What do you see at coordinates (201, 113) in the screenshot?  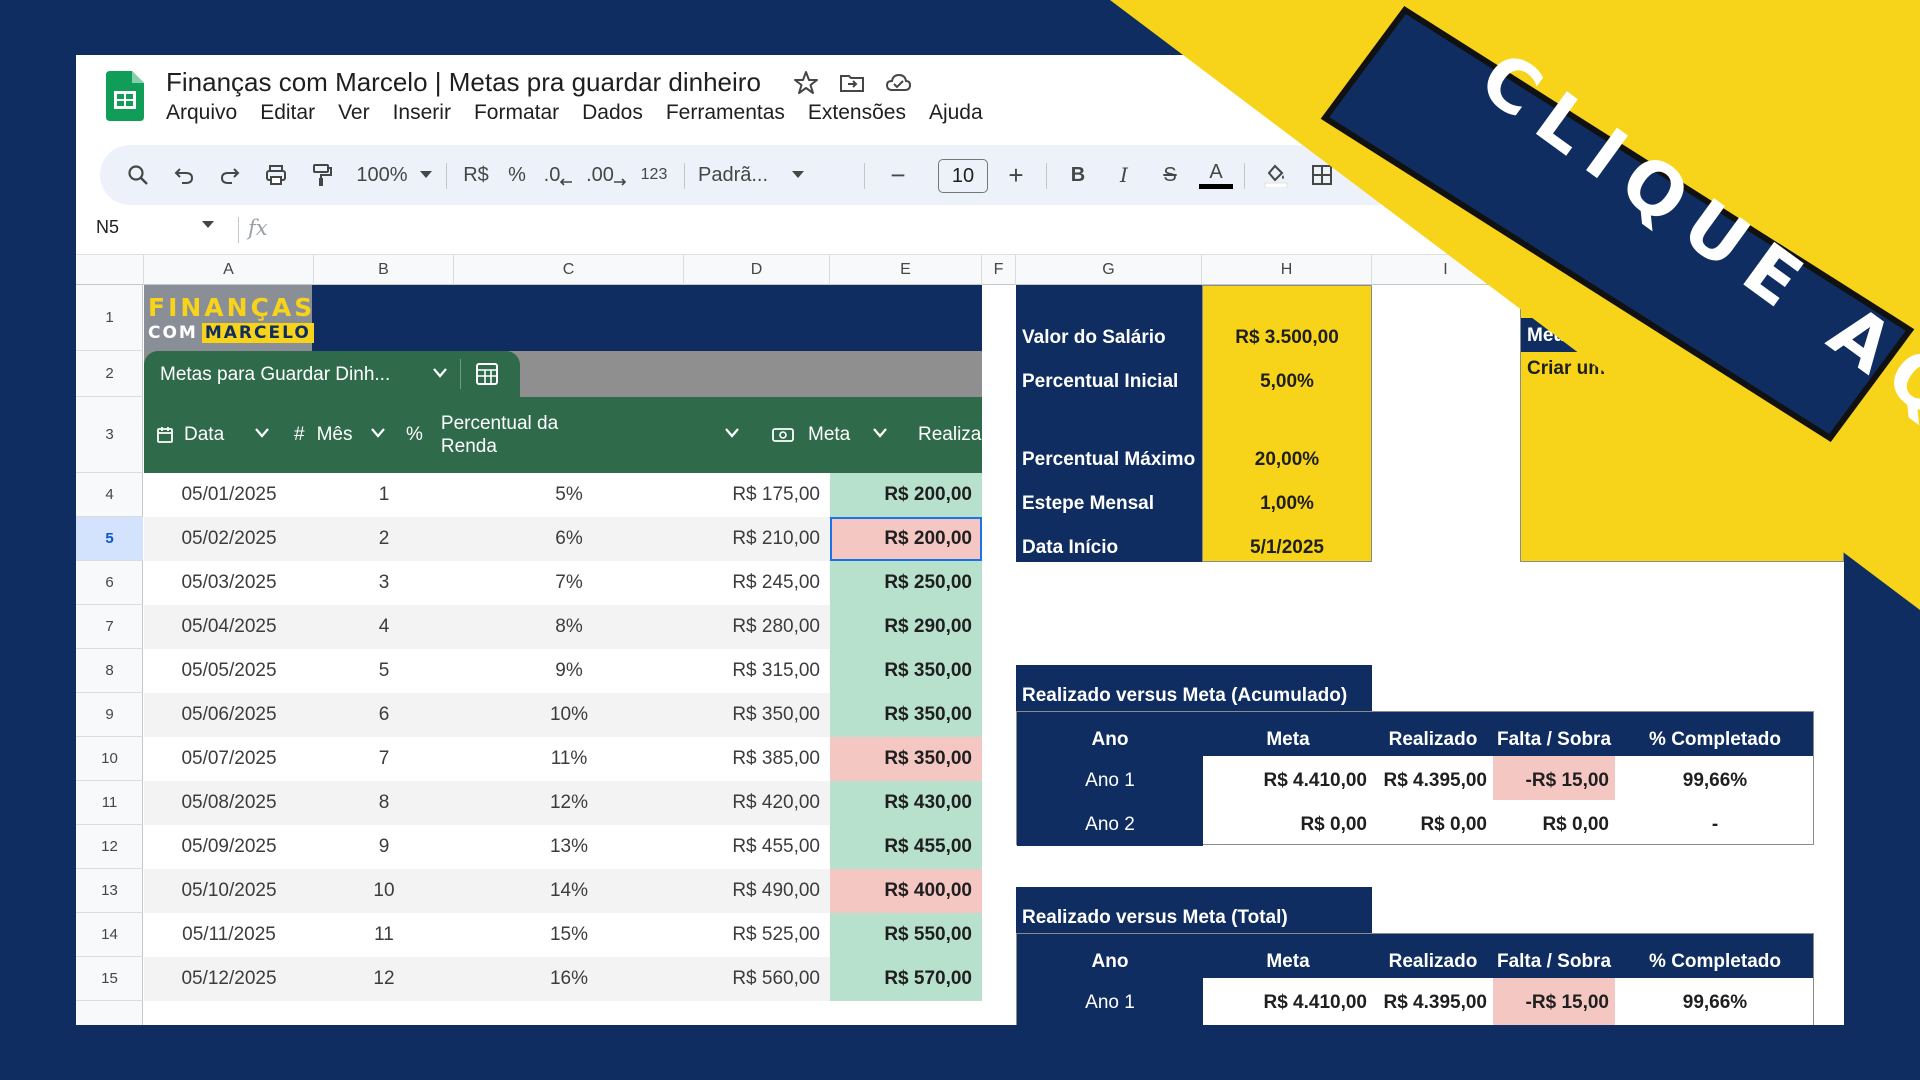 I see `menu-arquivo: Arquivo` at bounding box center [201, 113].